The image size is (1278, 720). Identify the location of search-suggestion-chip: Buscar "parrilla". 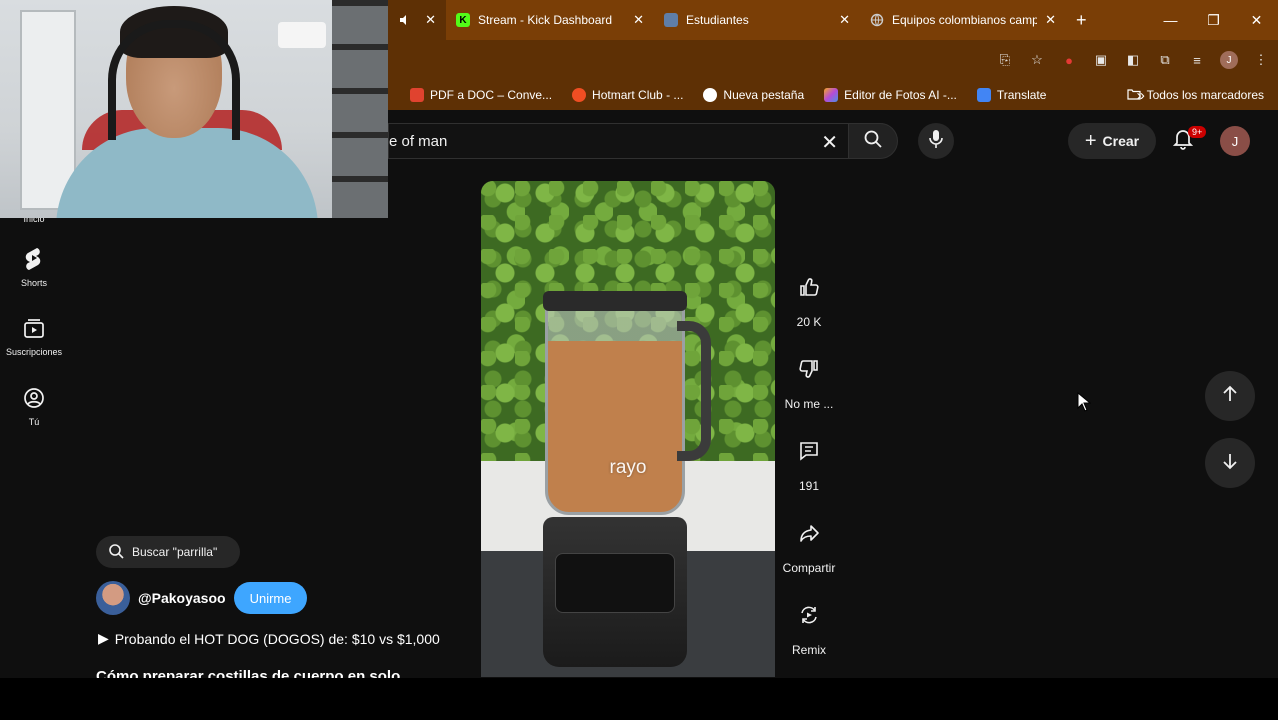
(168, 552).